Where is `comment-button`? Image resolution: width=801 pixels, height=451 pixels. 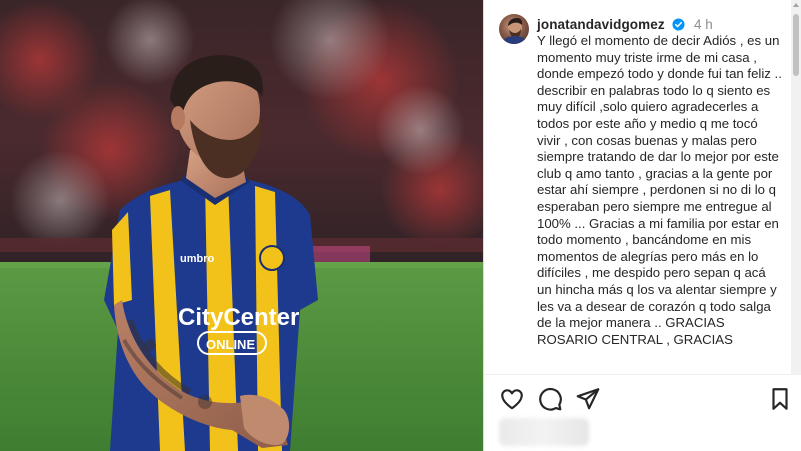
comment-button is located at coordinates (550, 399).